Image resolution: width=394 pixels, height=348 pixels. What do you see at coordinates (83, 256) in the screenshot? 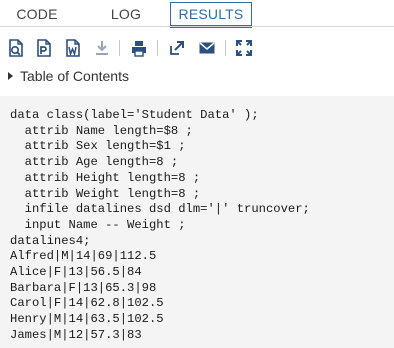
I see `code-line: Alfred|M|14|69|112.5` at bounding box center [83, 256].